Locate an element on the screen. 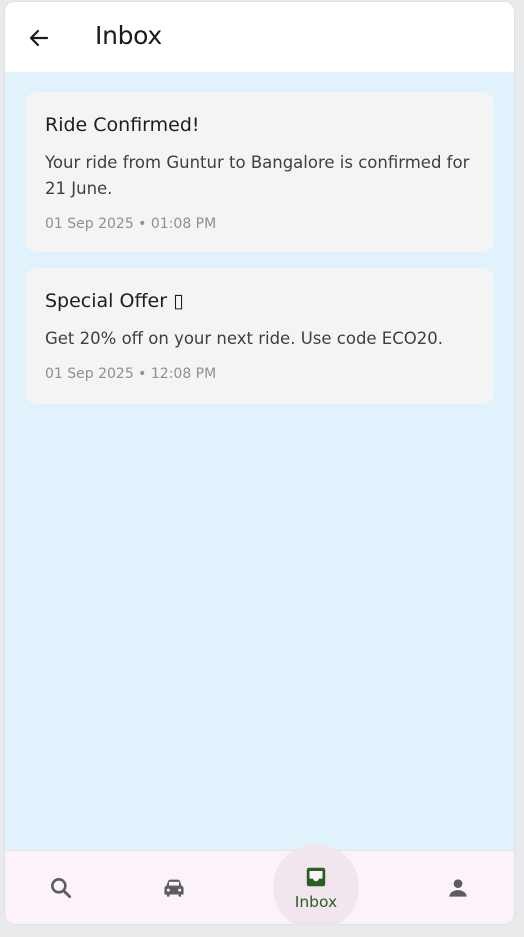 This screenshot has height=937, width=524. car-icon is located at coordinates (174, 888).